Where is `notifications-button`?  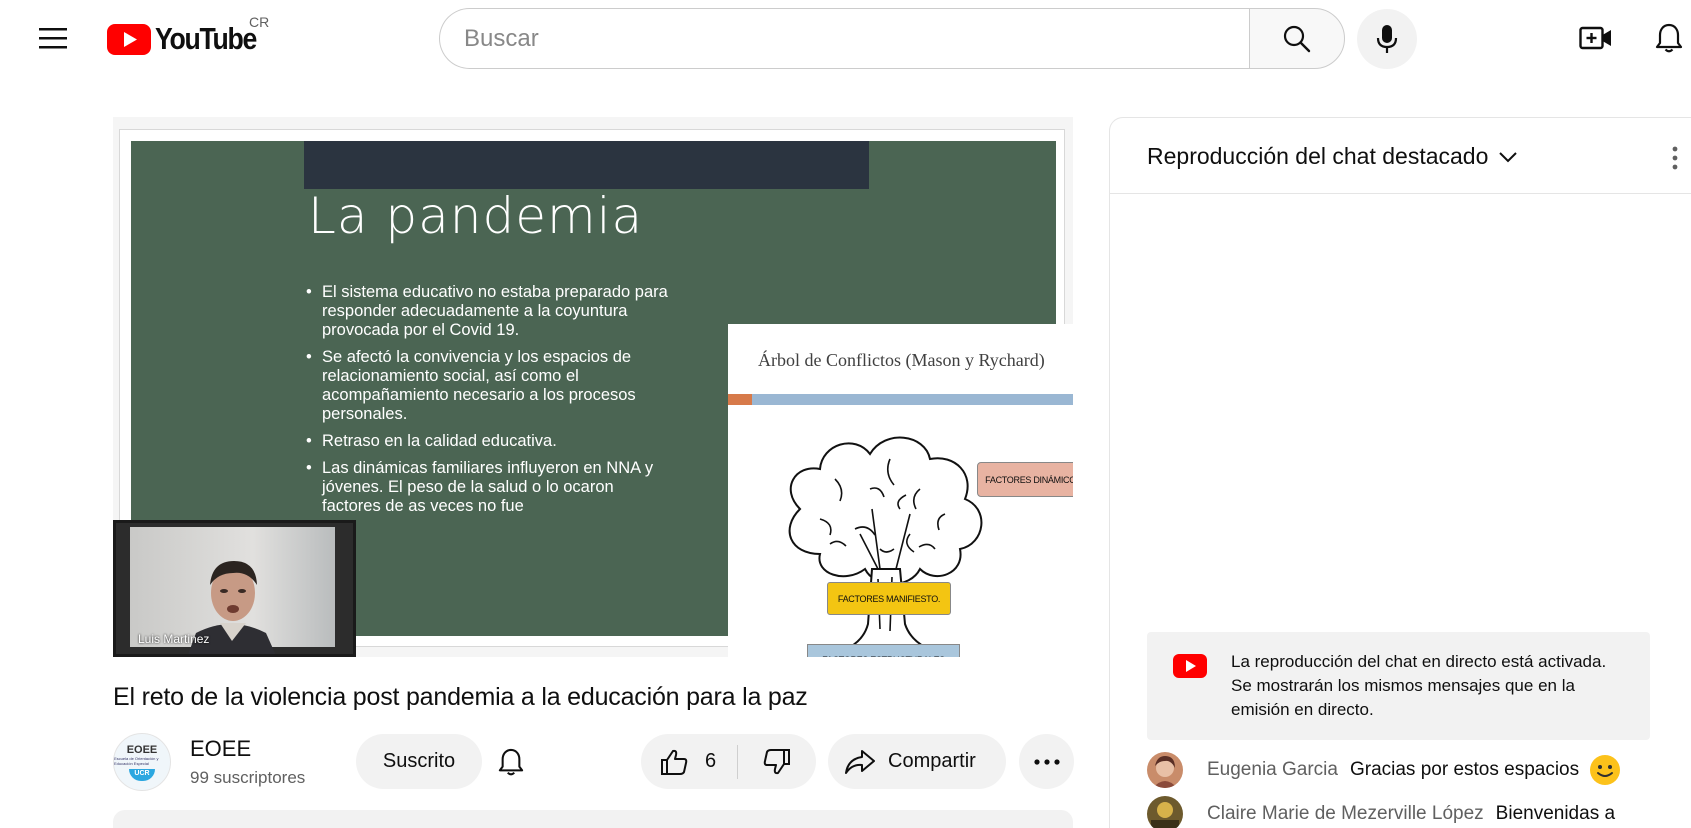
notifications-button is located at coordinates (1669, 38).